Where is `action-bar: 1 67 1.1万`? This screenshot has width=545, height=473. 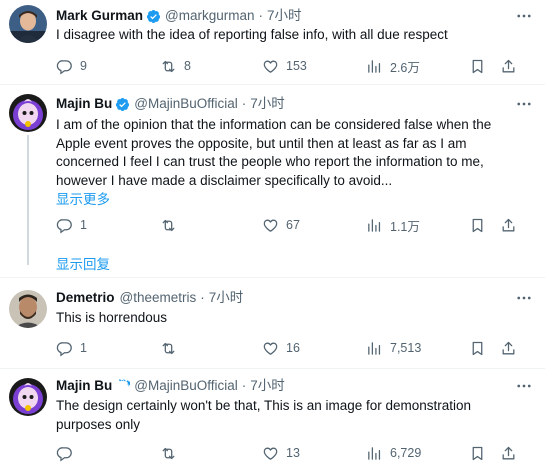
action-bar: 1 67 1.1万 is located at coordinates (291, 225).